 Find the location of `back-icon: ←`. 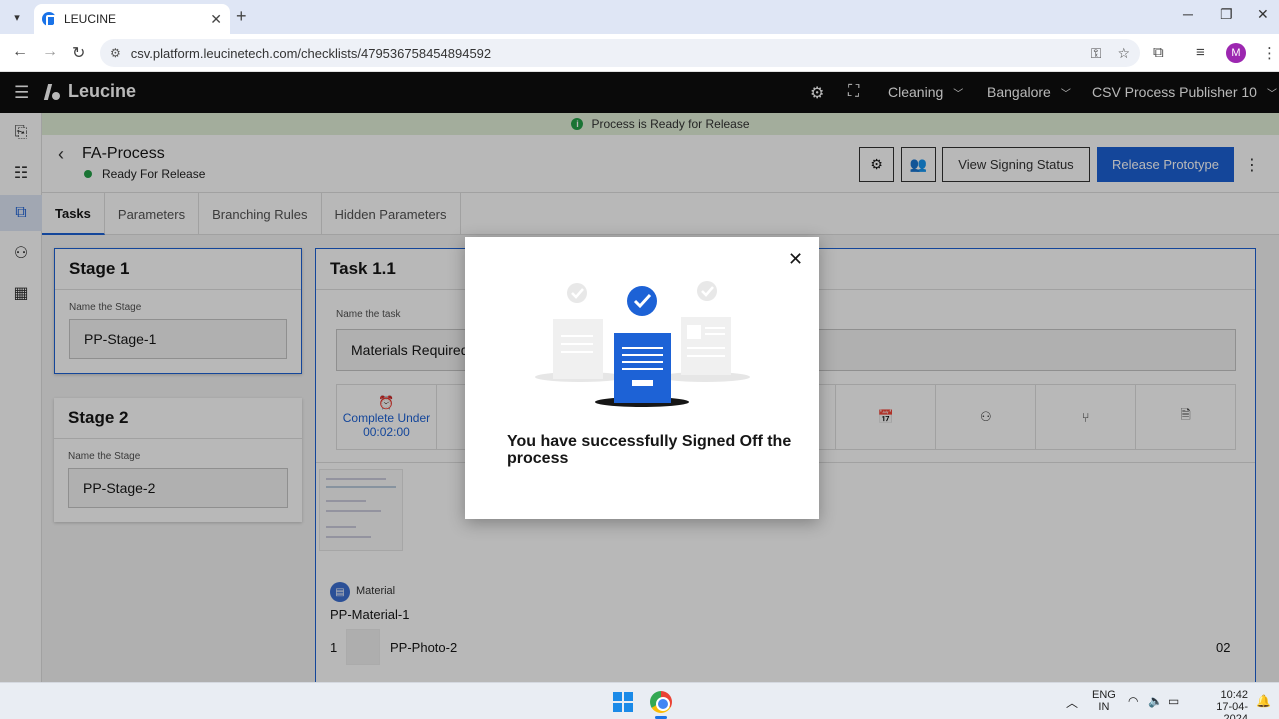

back-icon: ← is located at coordinates (20, 52).